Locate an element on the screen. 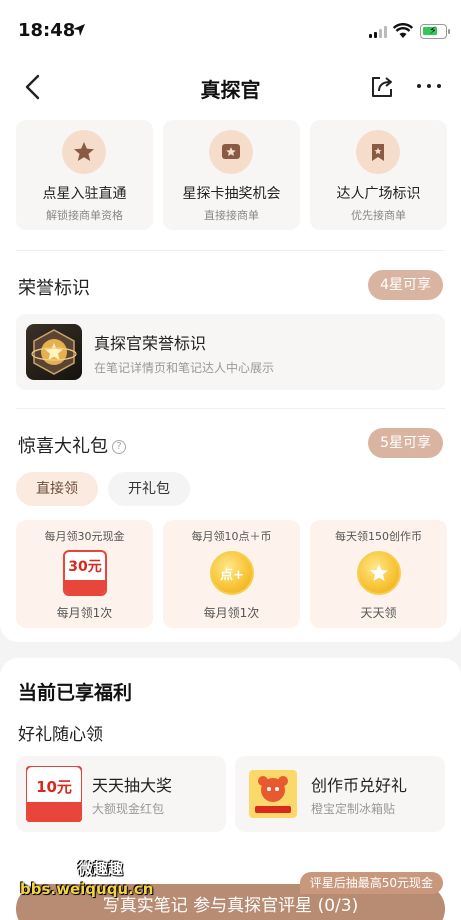  benefit-title: 创作币兑好礼 is located at coordinates (359, 785).